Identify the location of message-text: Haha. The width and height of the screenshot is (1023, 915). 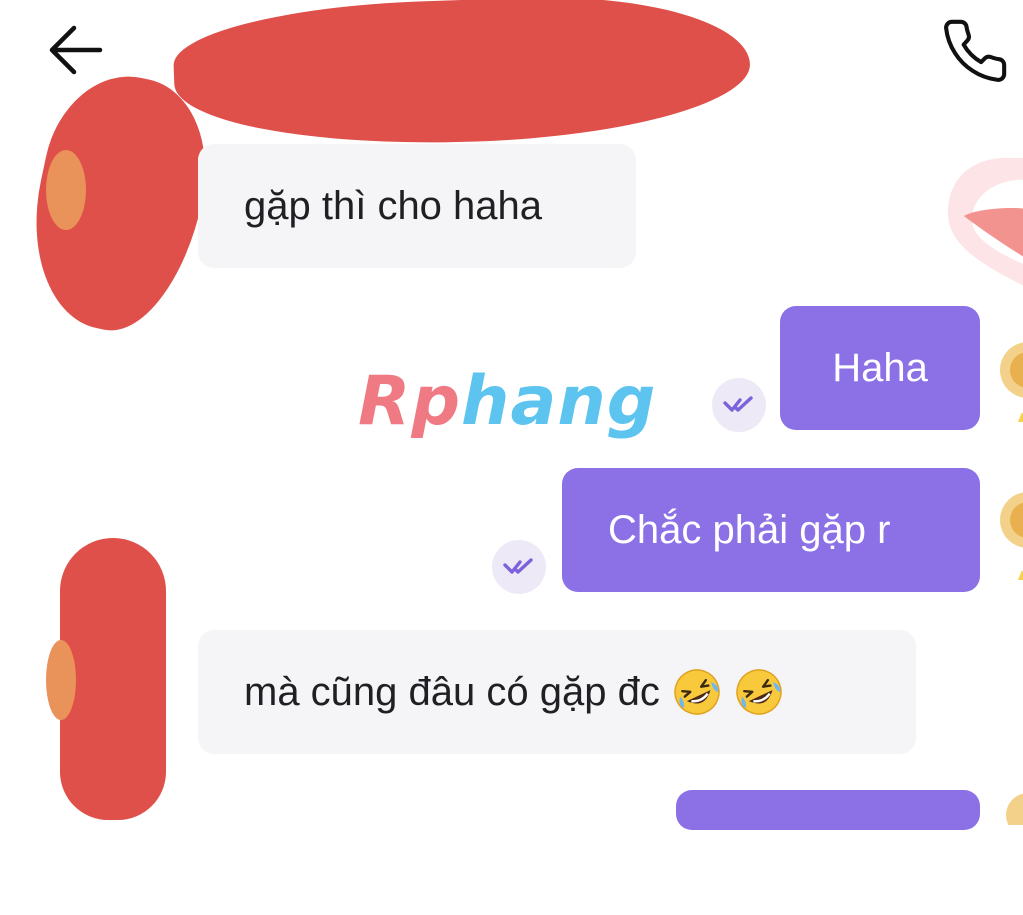
(880, 368).